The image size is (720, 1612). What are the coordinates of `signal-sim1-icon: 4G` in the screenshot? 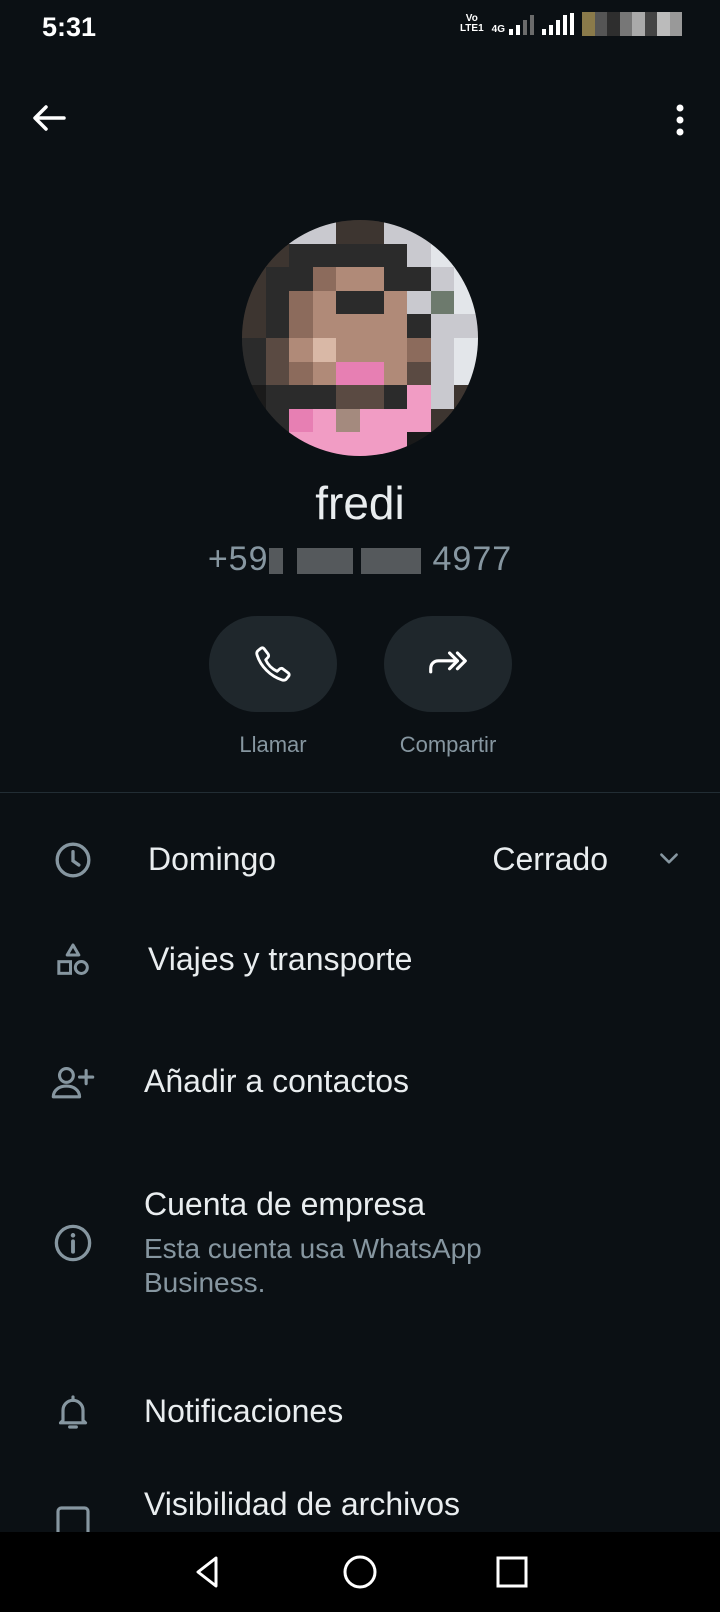 It's located at (513, 24).